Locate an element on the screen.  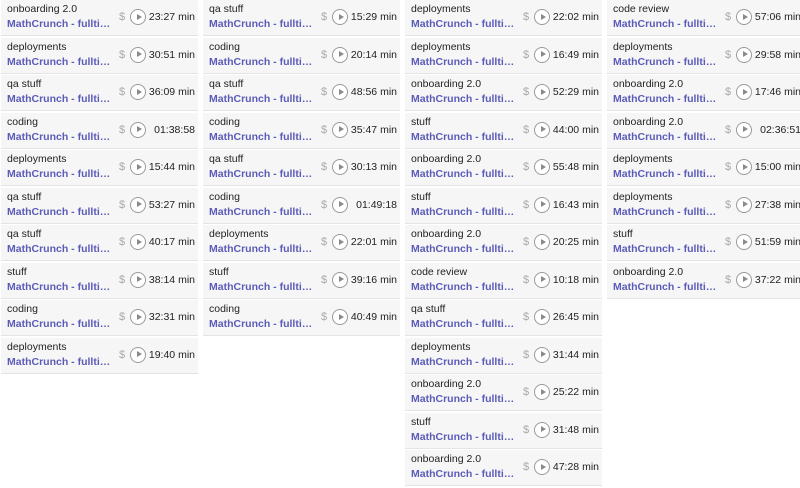
entry-description: coding is located at coordinates (22, 122).